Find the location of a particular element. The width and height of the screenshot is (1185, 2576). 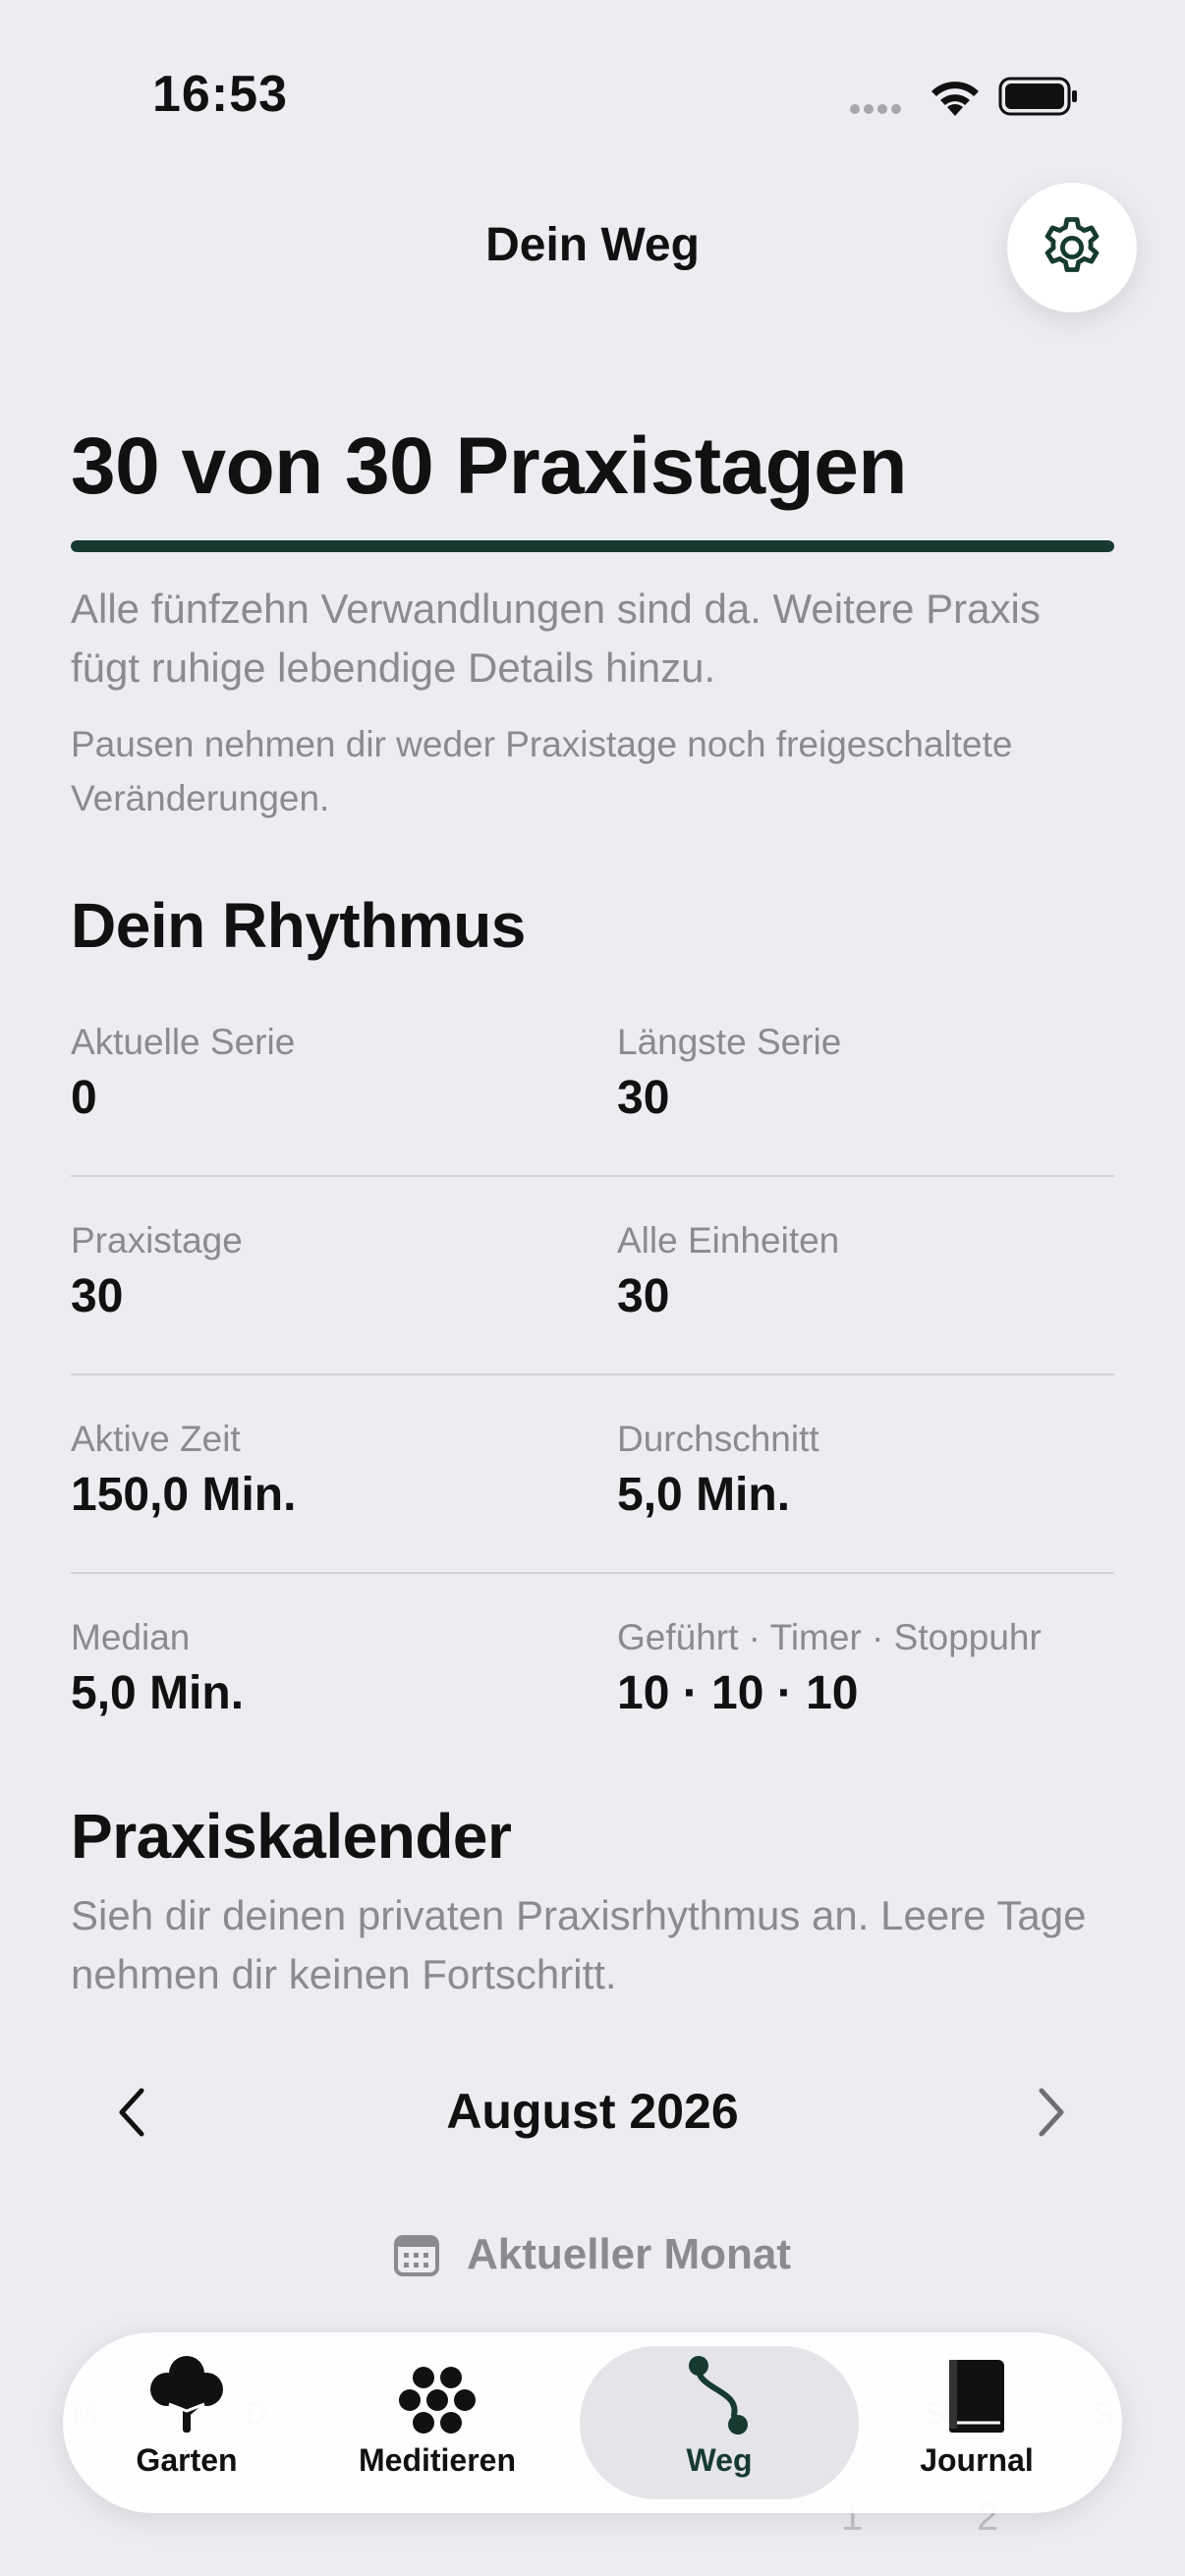

stat-average: Durchschnitt 5,0 Min. is located at coordinates (718, 1470).